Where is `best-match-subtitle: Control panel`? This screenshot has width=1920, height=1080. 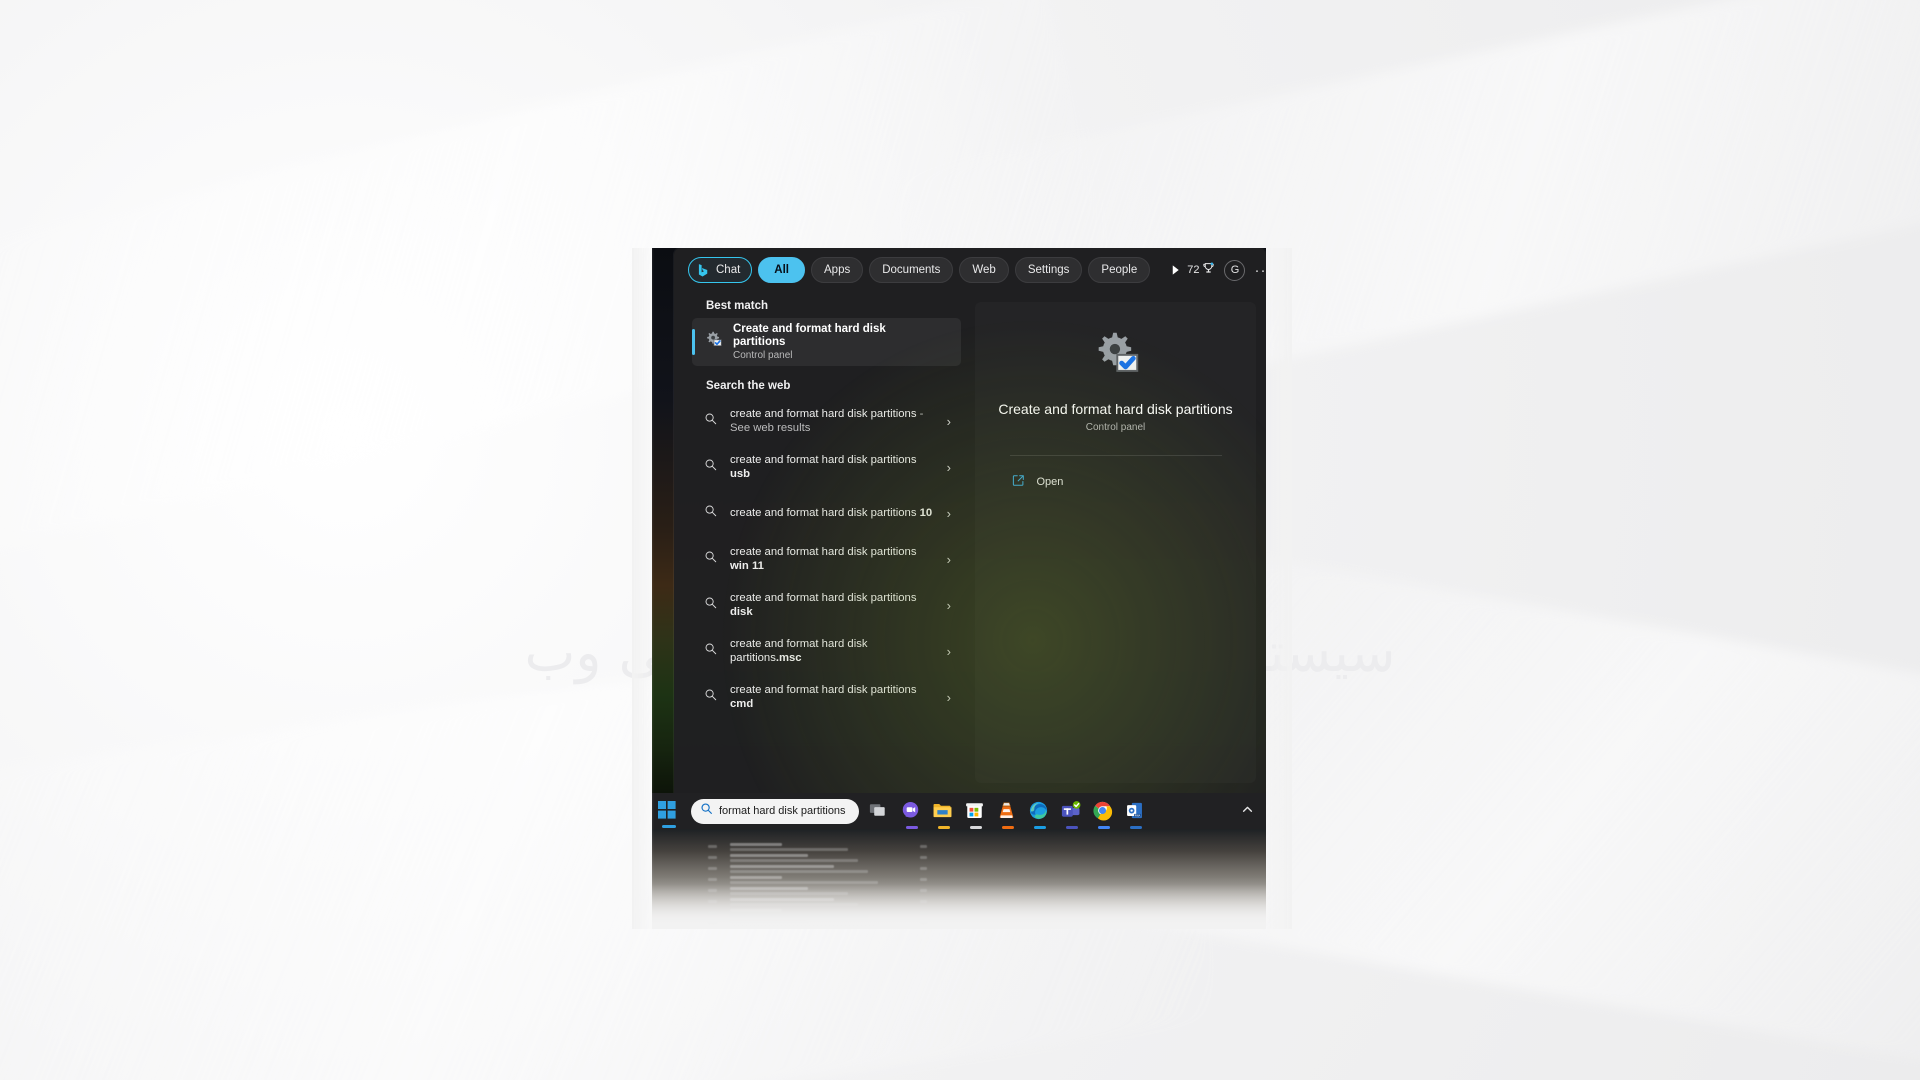 best-match-subtitle: Control panel is located at coordinates (763, 355).